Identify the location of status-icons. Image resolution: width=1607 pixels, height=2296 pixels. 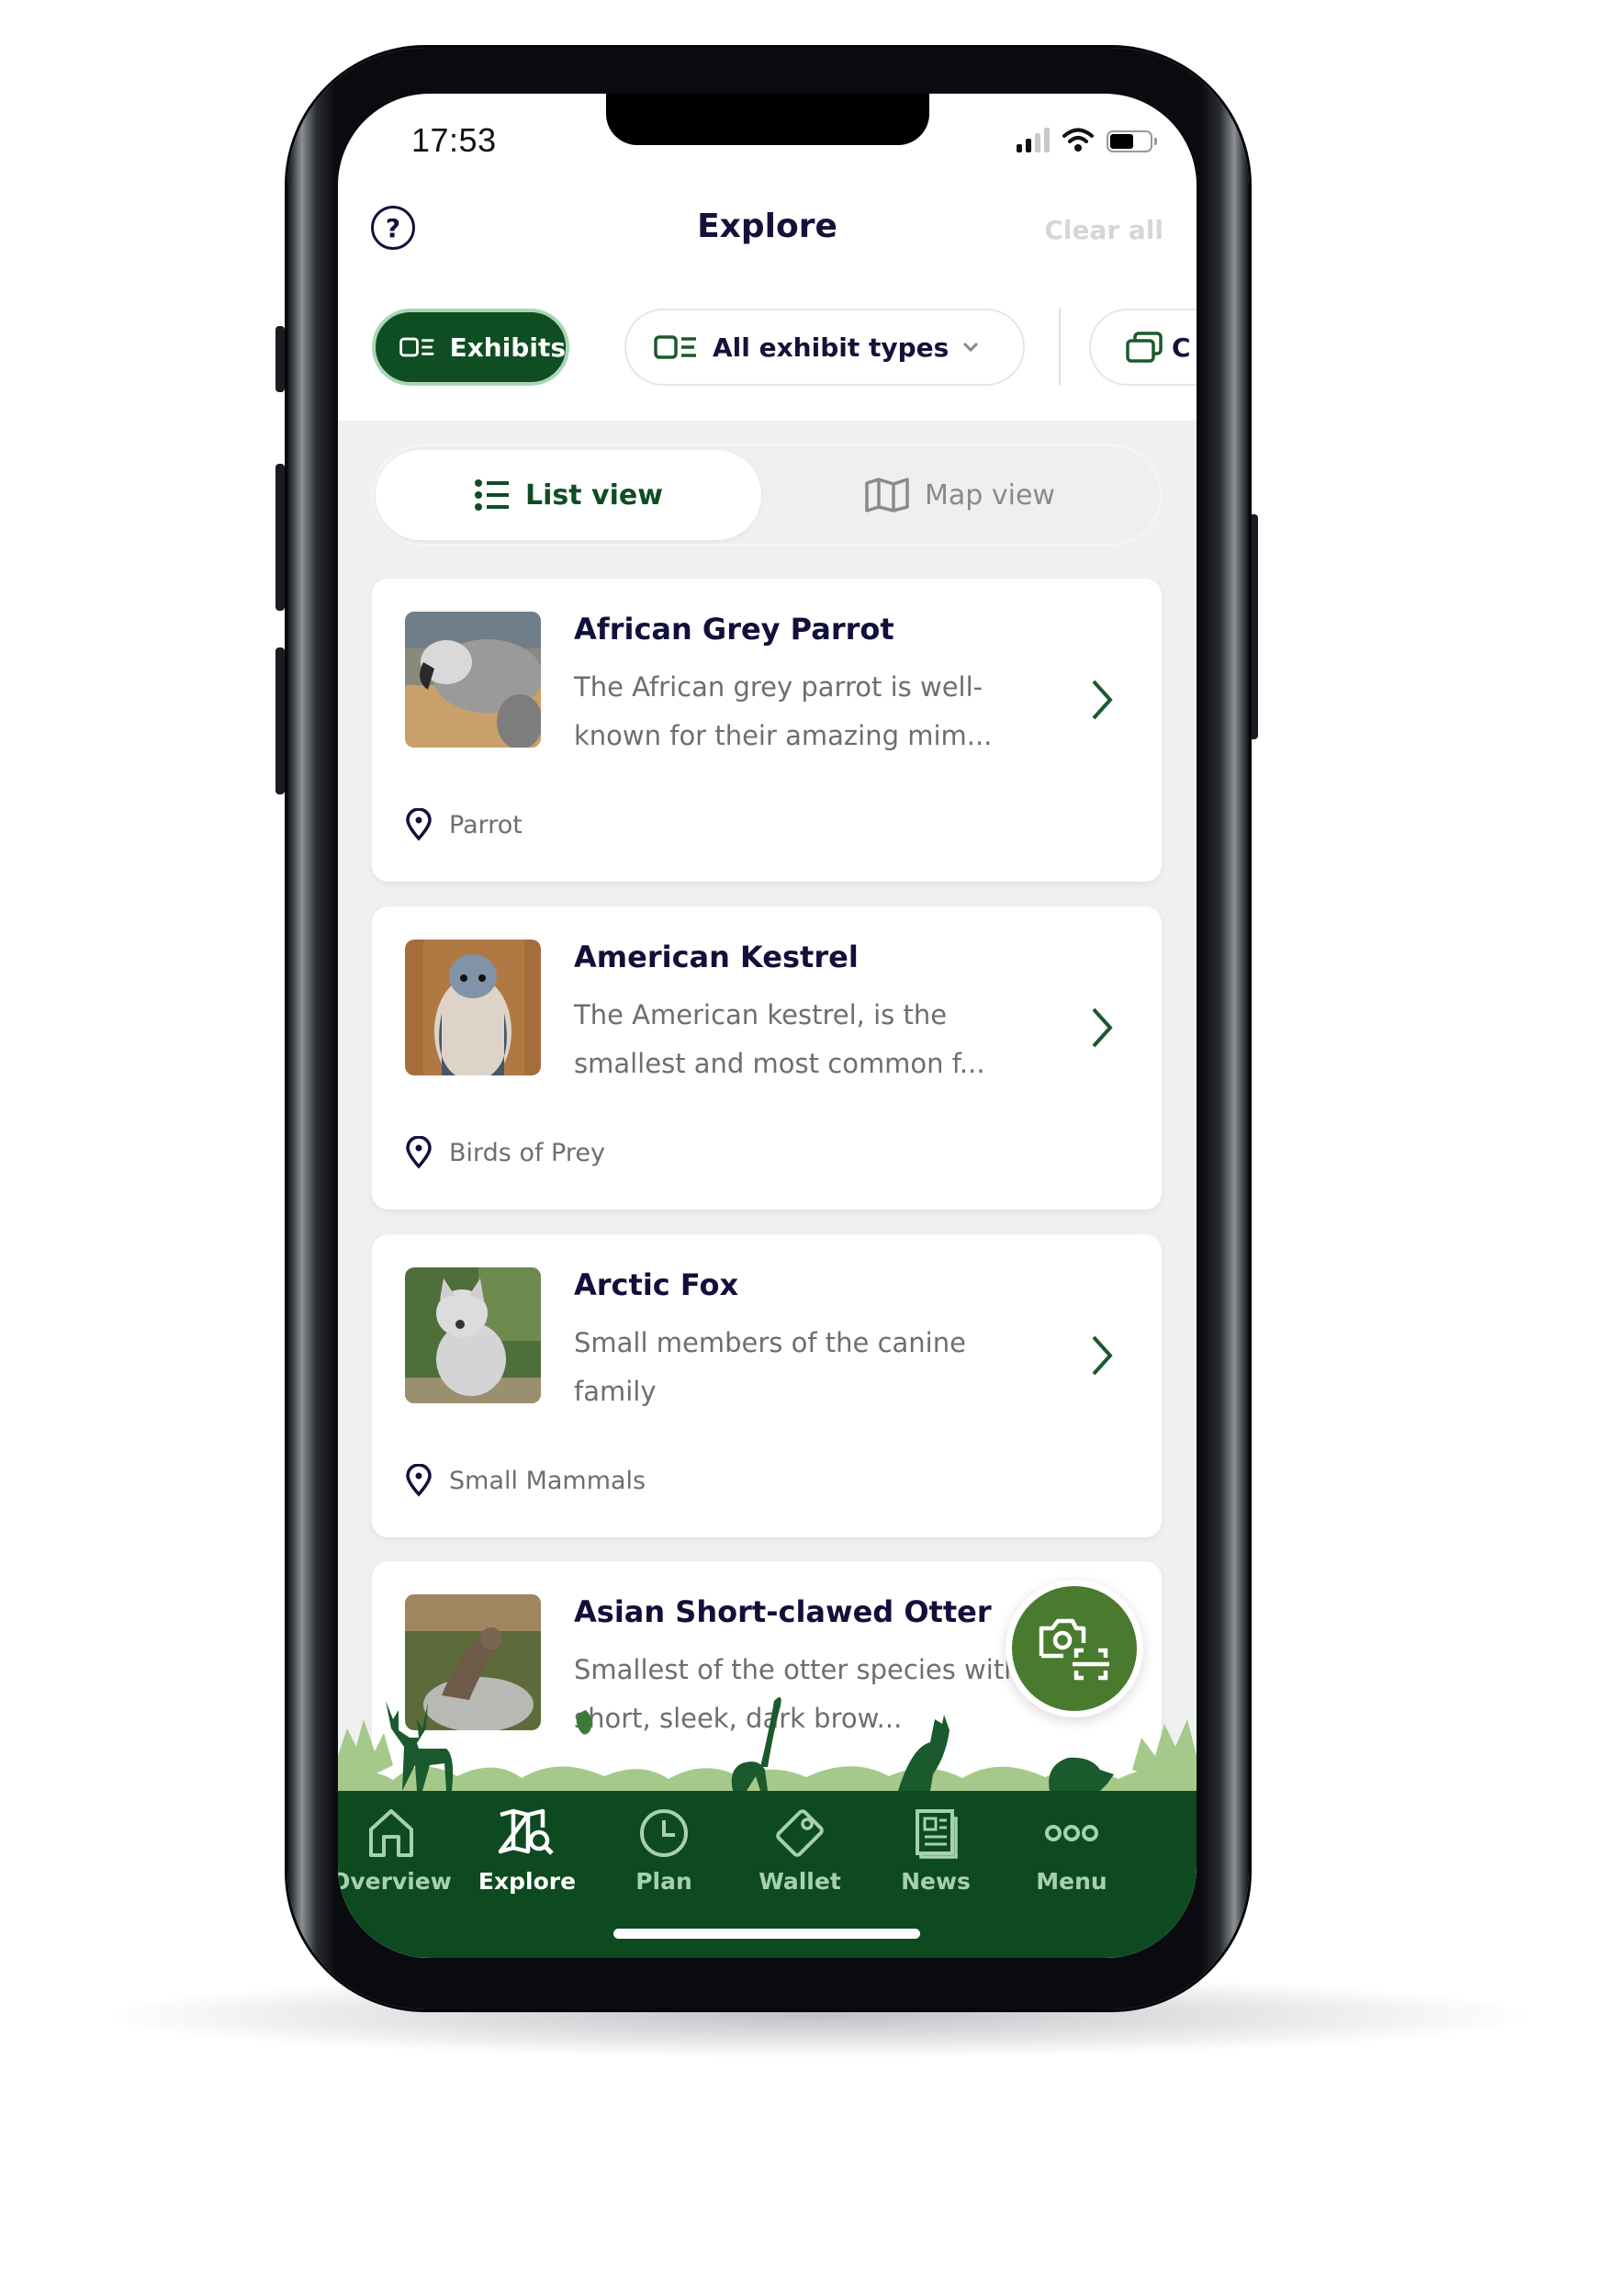
(1087, 139).